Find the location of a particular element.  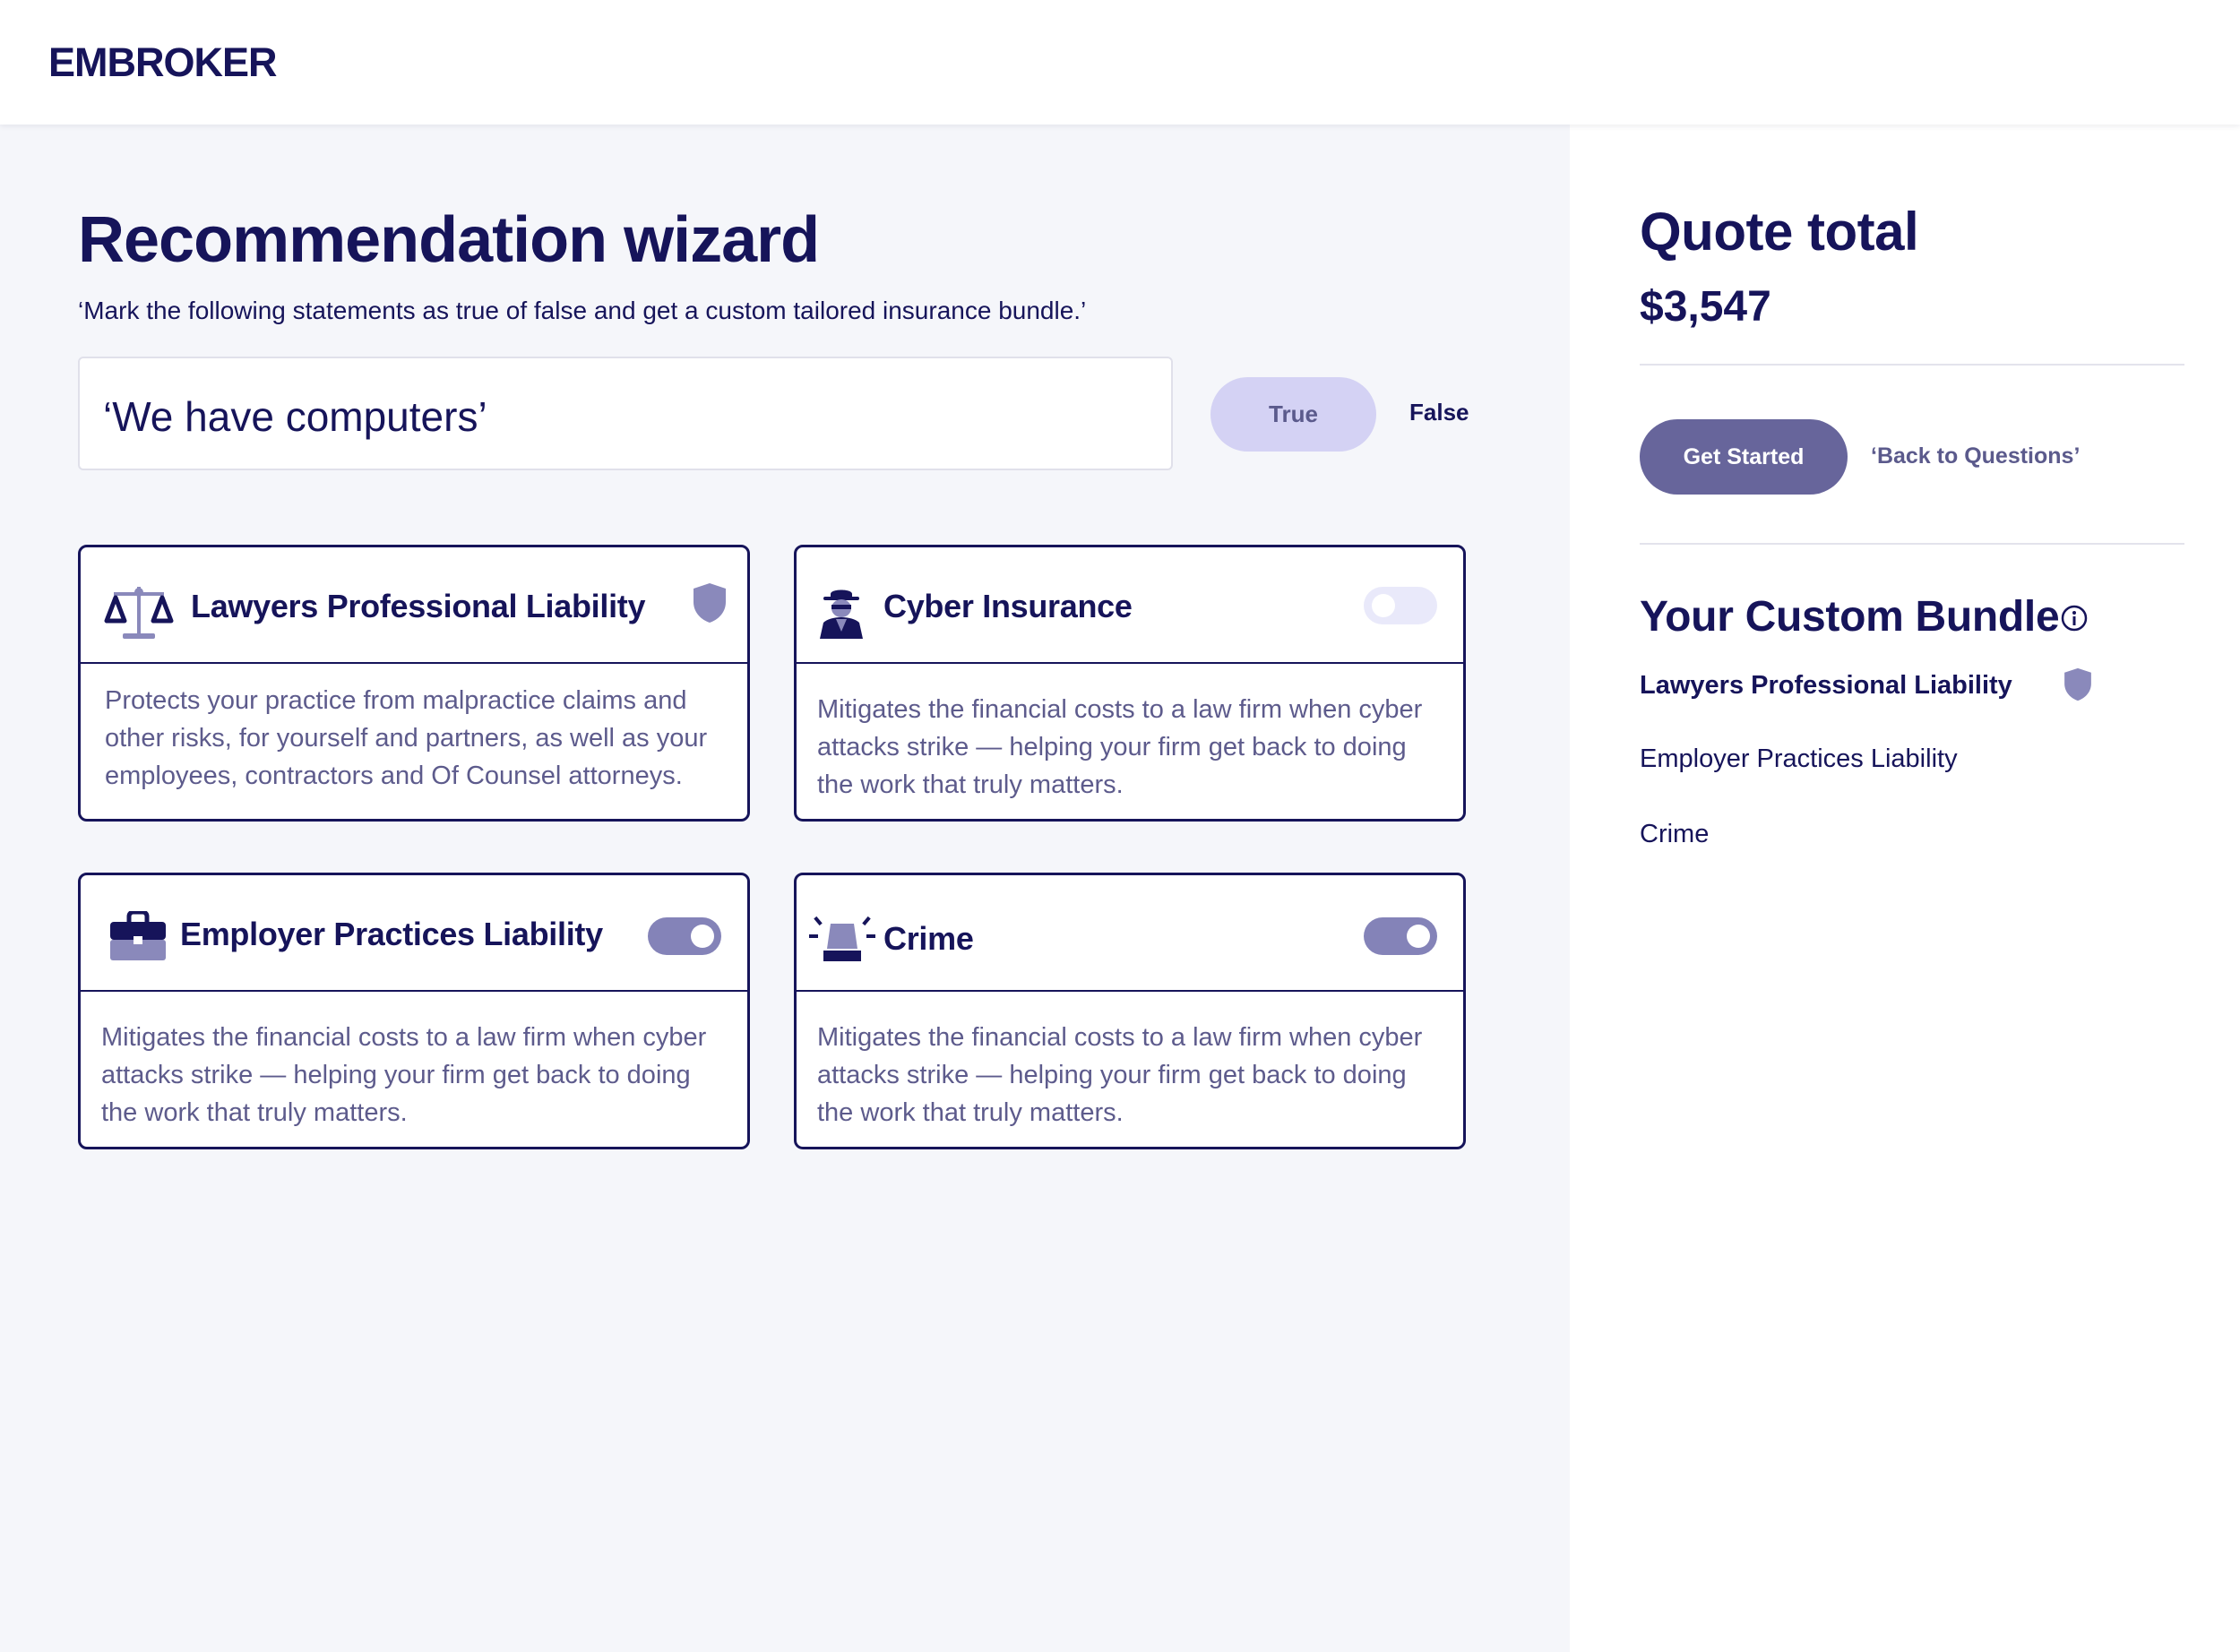

statement-box: ‘We have computers’ is located at coordinates (625, 413).